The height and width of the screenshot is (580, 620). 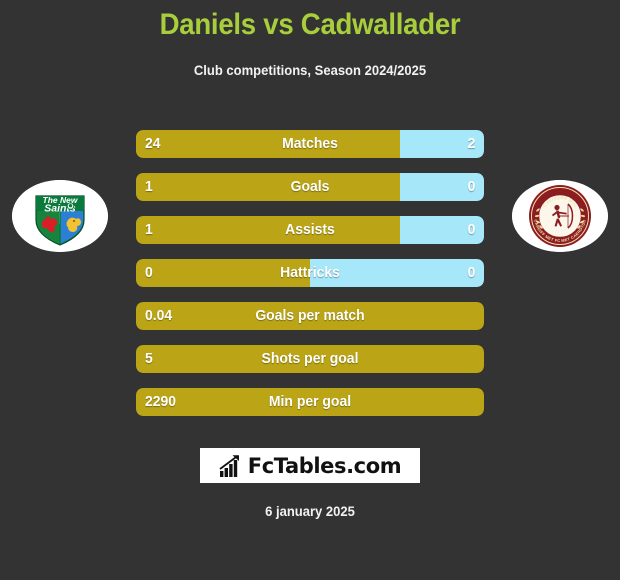 I want to click on stat-row-shots-per-goal: 5 Shots per goal, so click(x=310, y=359).